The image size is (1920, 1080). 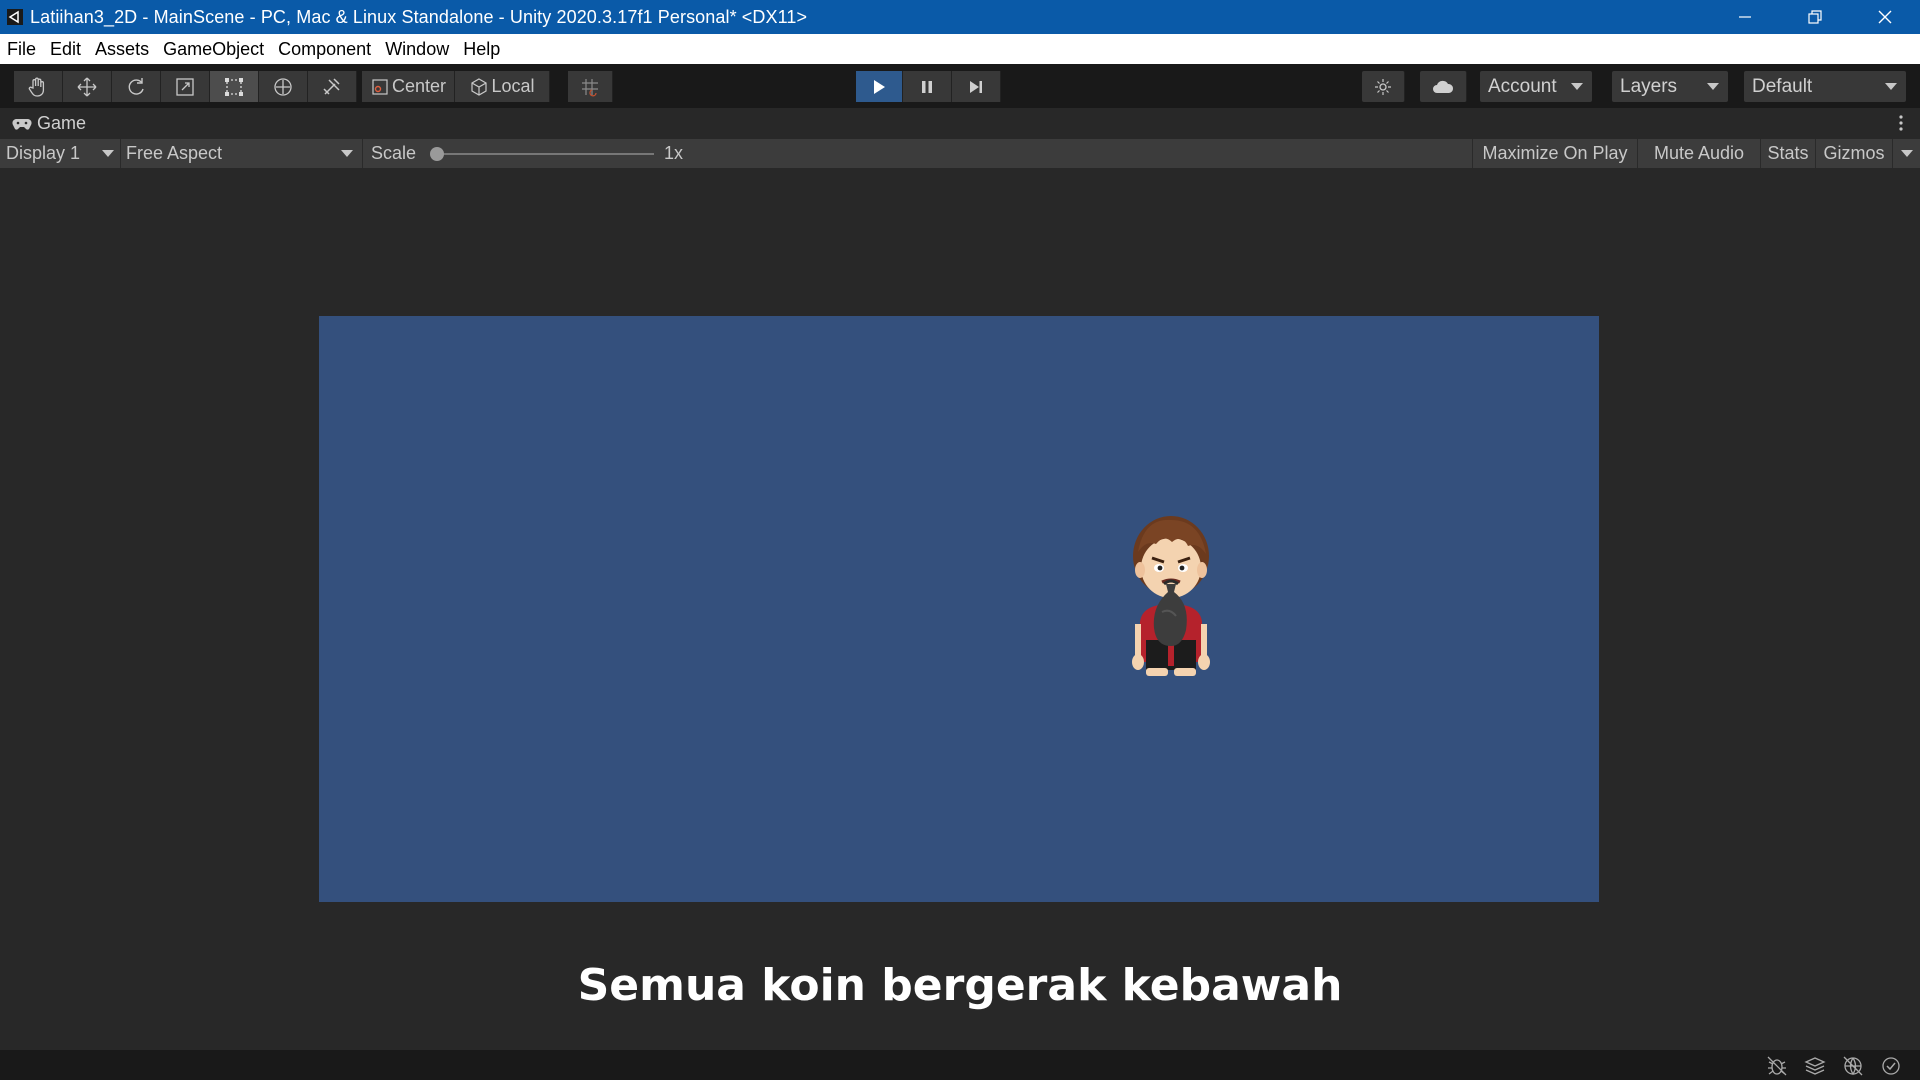 I want to click on layout-dropdown: Default, so click(x=1825, y=86).